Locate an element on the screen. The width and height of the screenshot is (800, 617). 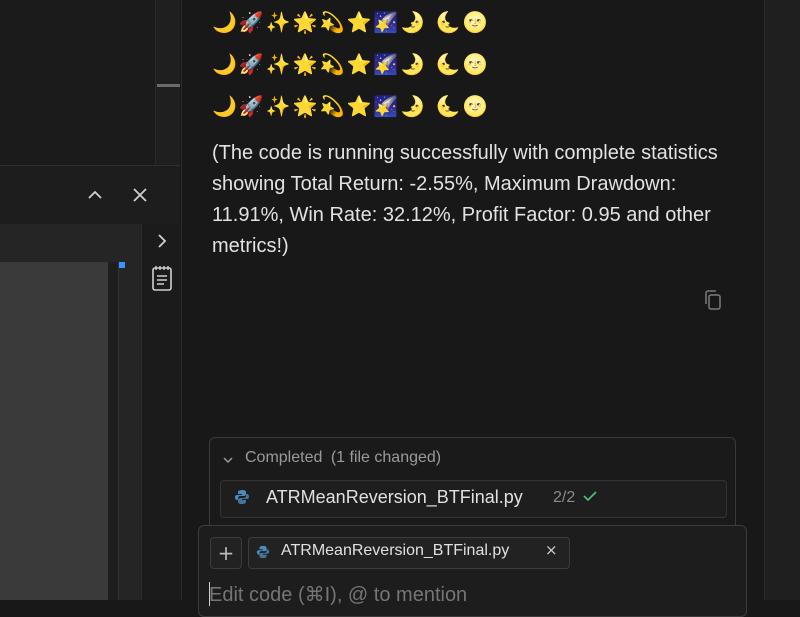
panel-tab-strip is located at coordinates (70, 243).